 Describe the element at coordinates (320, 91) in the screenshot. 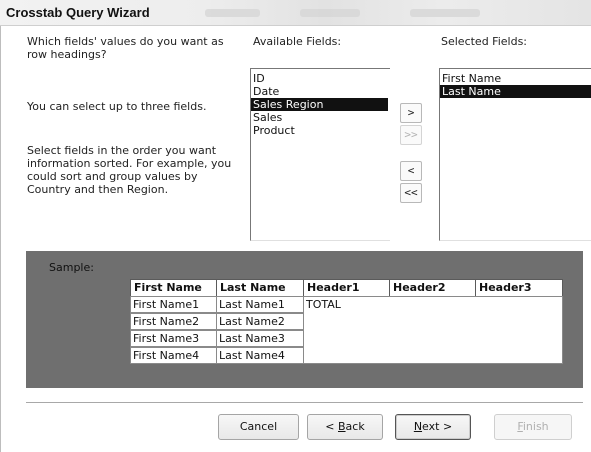

I see `list-item: Date` at that location.